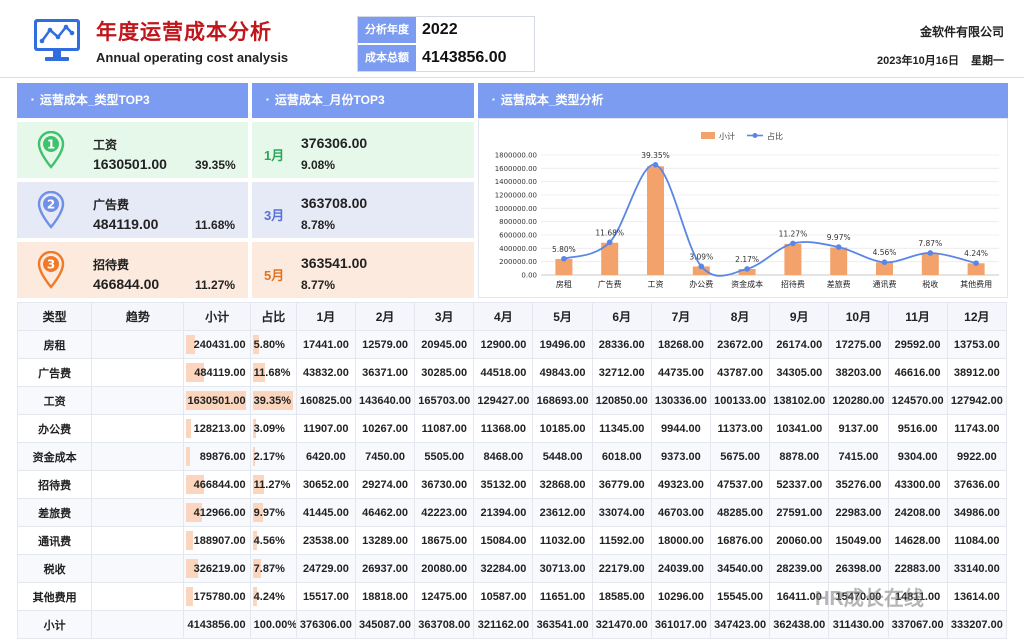  Describe the element at coordinates (740, 372) in the screenshot. I see `month-value-cell: 43787.00` at that location.